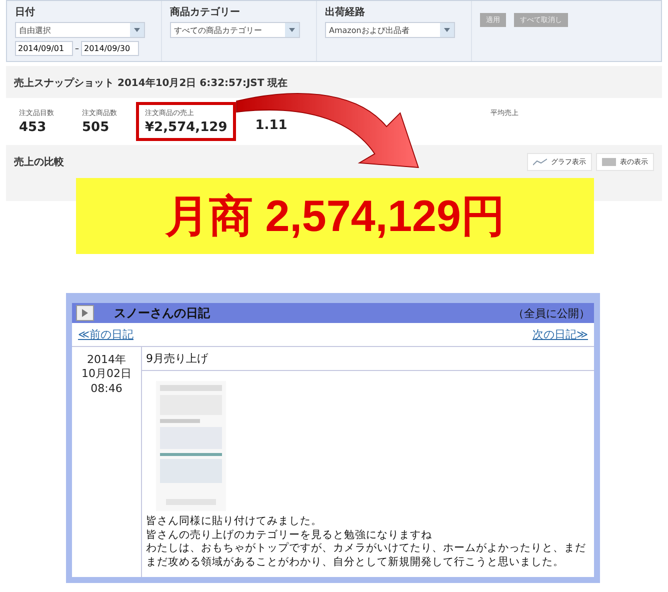 The image size is (668, 592). I want to click on filter-label: 日付, so click(25, 12).